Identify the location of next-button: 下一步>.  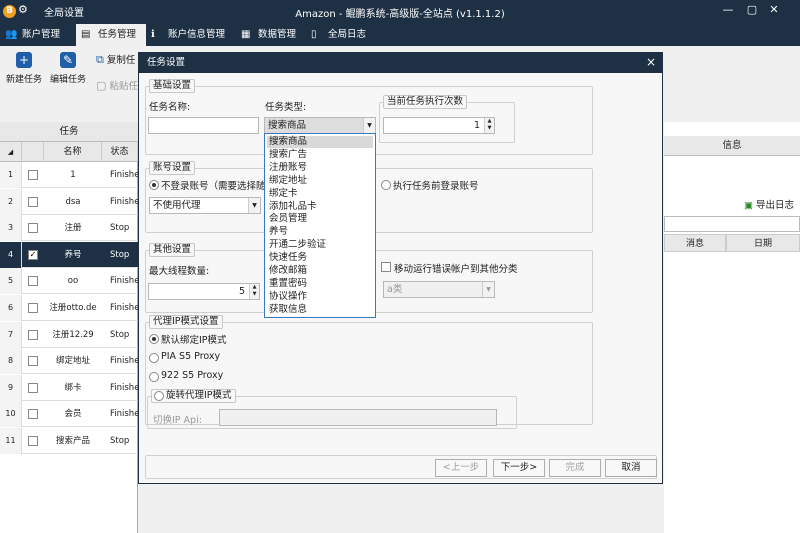
(519, 468).